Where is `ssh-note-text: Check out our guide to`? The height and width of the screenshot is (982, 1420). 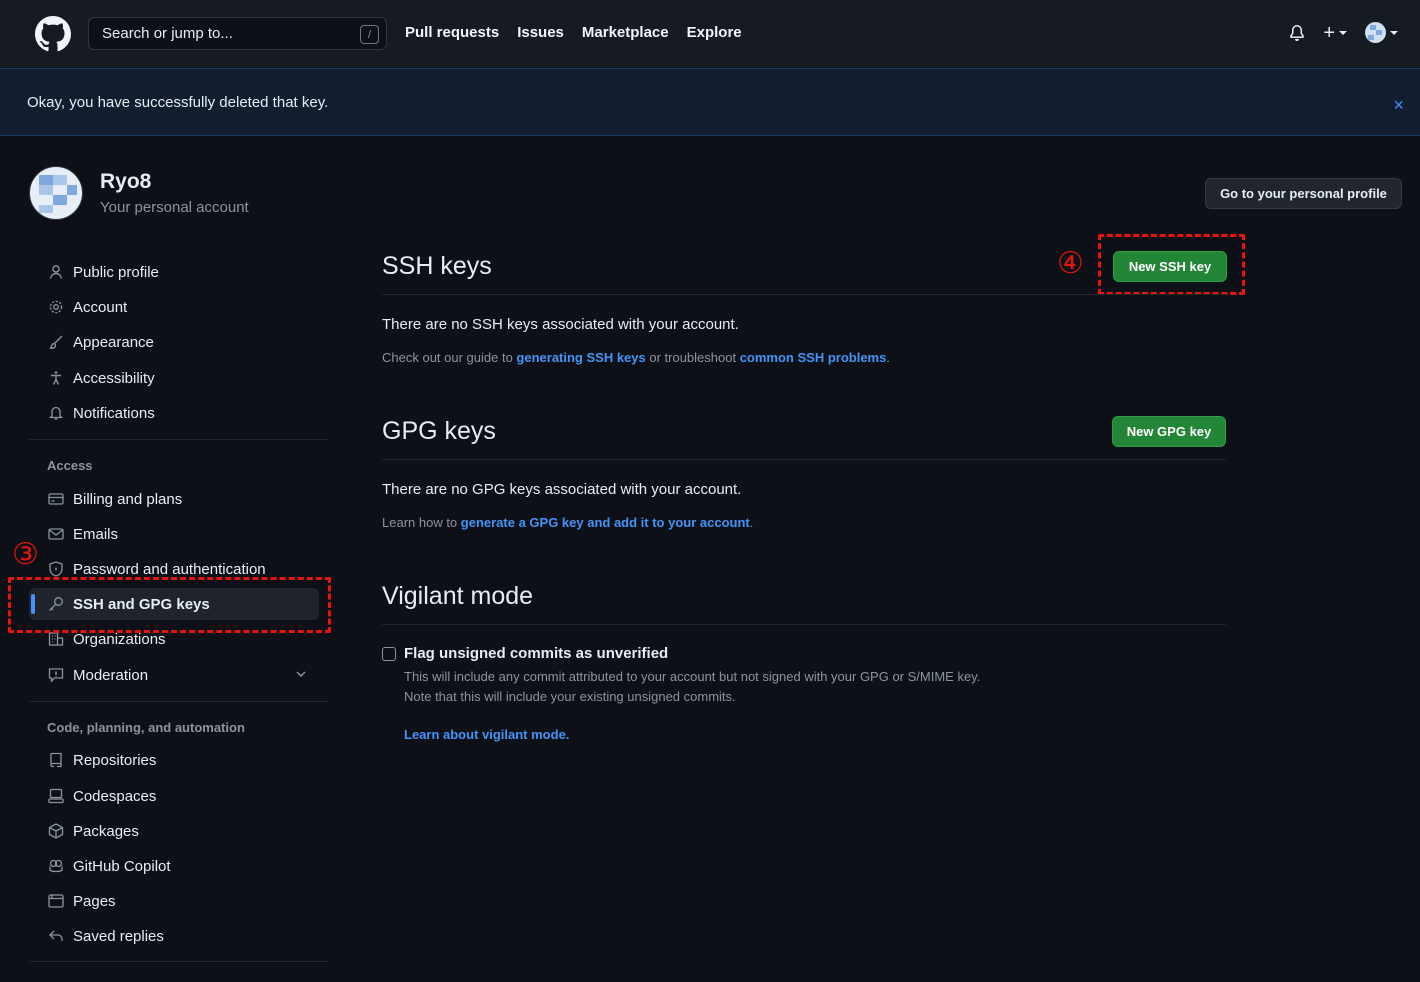 ssh-note-text: Check out our guide to is located at coordinates (449, 357).